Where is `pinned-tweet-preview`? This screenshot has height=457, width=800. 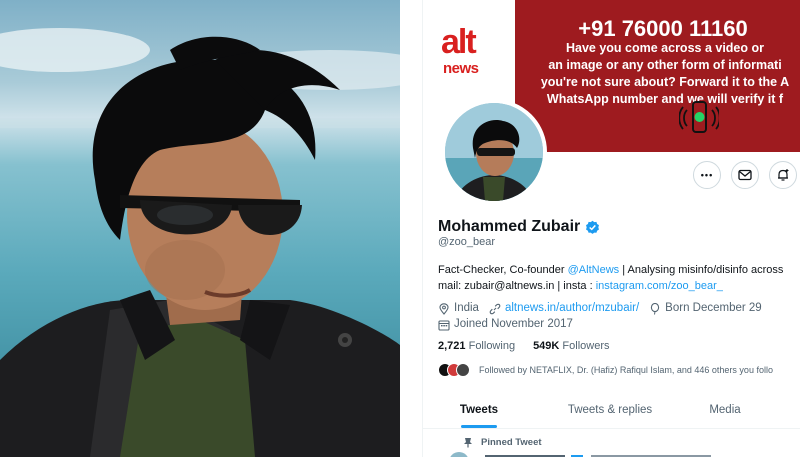
pinned-tweet-preview is located at coordinates (580, 454).